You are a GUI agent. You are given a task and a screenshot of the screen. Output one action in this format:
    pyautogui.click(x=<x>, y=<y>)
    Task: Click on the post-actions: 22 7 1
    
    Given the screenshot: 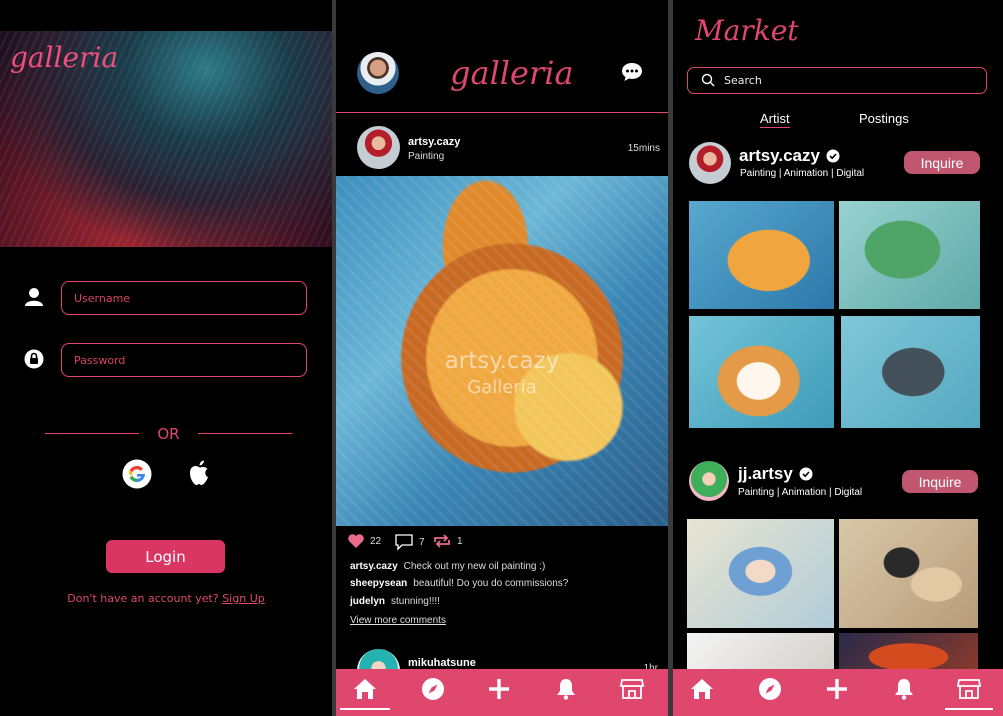 What is the action you would take?
    pyautogui.click(x=497, y=543)
    